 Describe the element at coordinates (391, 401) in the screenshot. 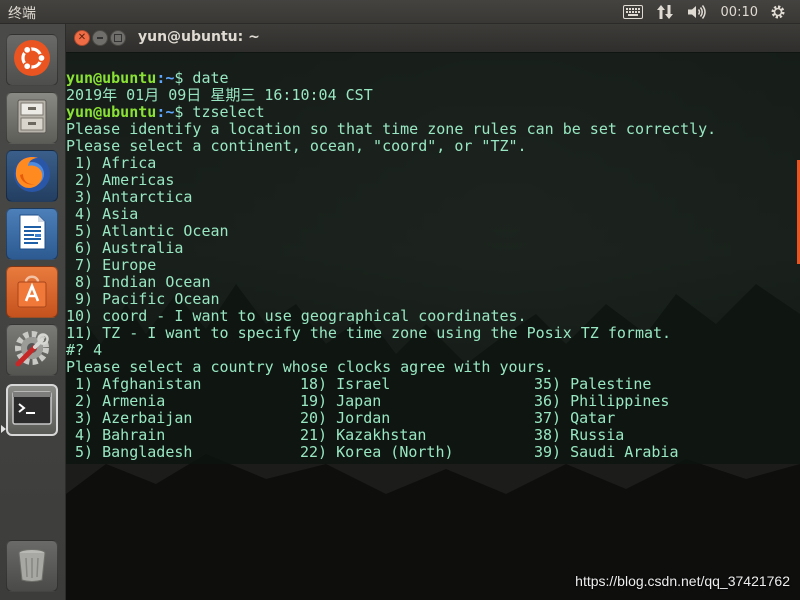

I see `country-row: 2) Armenia 19) Japan 36) Philippines` at that location.